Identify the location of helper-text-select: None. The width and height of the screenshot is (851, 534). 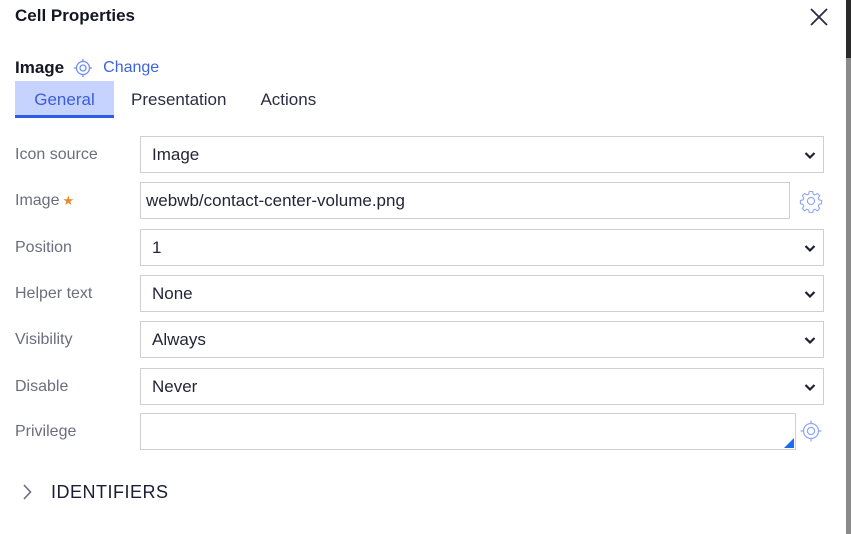
(482, 293).